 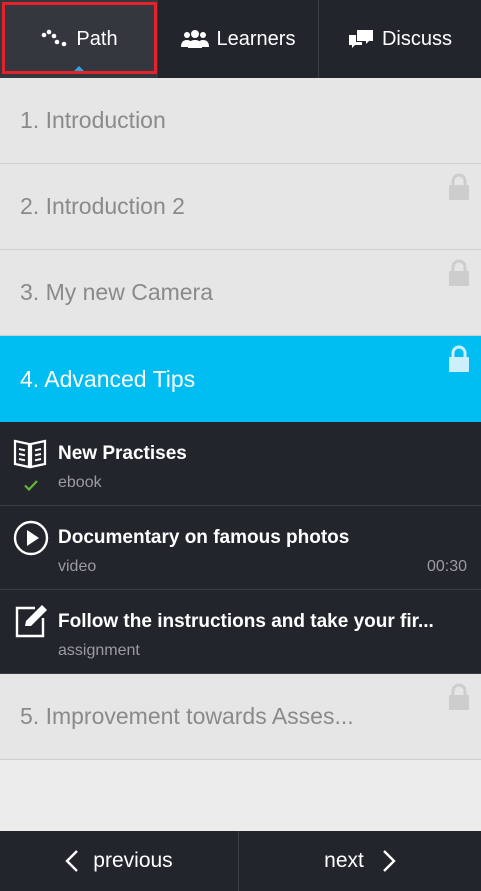 I want to click on module-title: 3. My new Camera, so click(x=117, y=292).